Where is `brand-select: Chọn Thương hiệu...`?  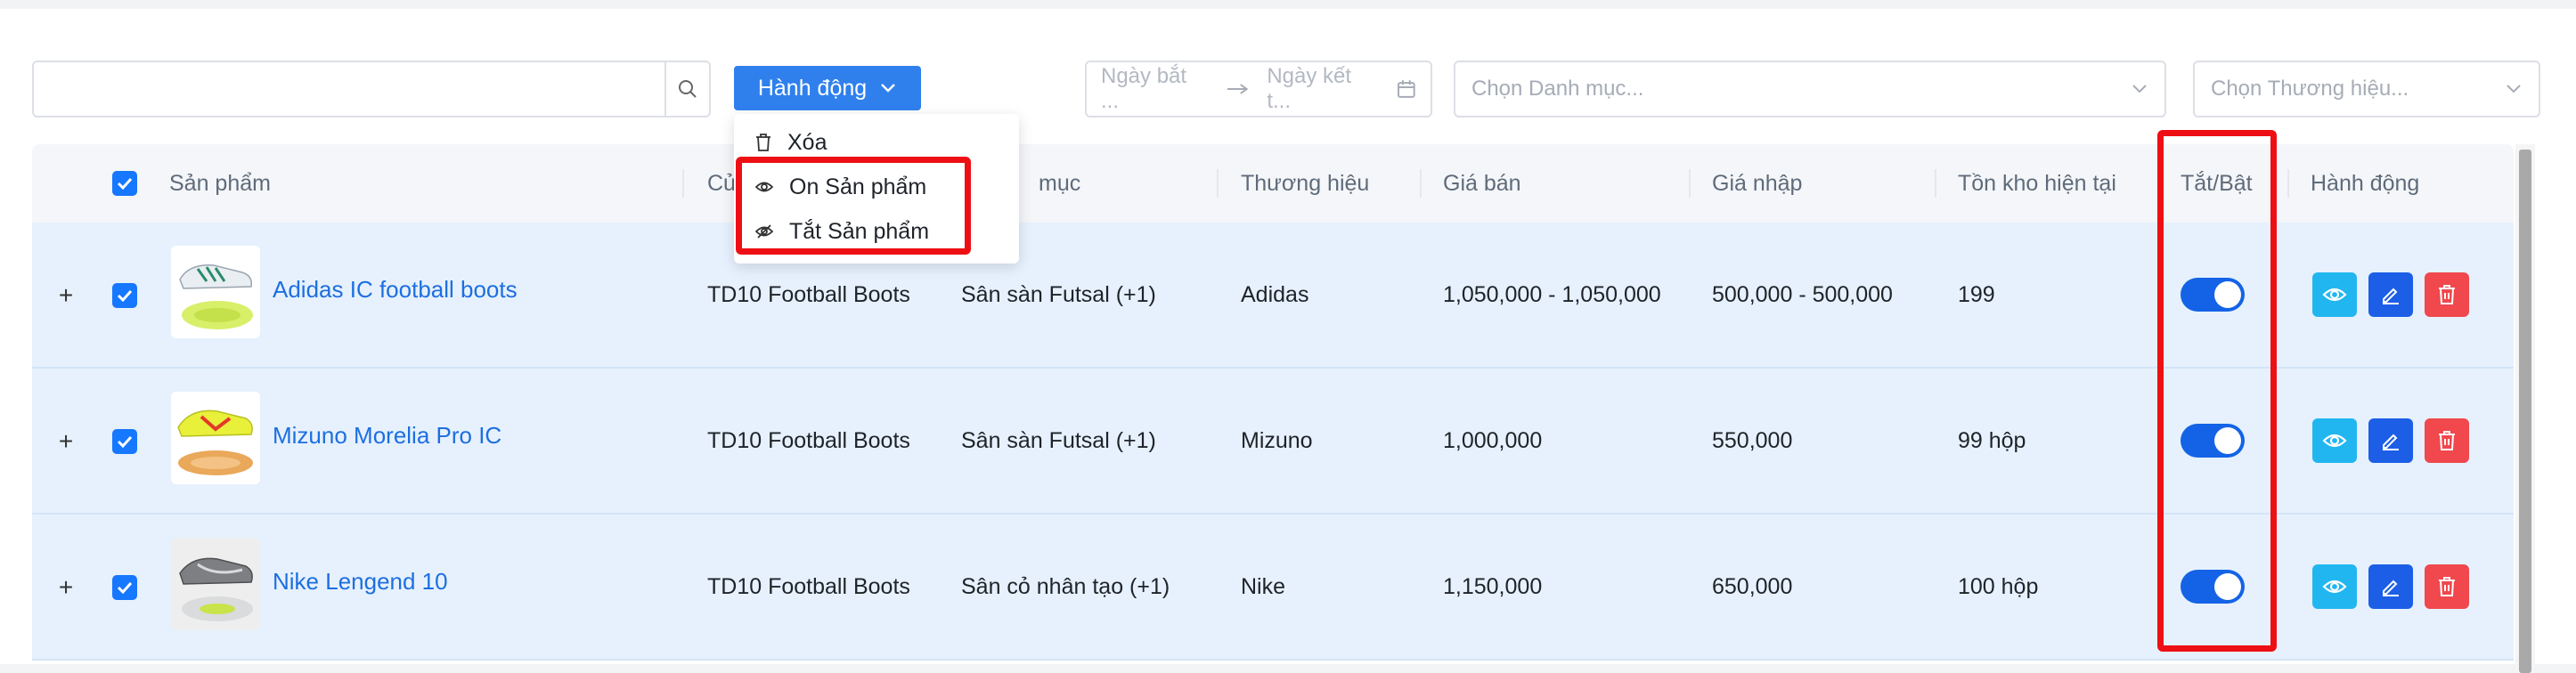 brand-select: Chọn Thương hiệu... is located at coordinates (2366, 89).